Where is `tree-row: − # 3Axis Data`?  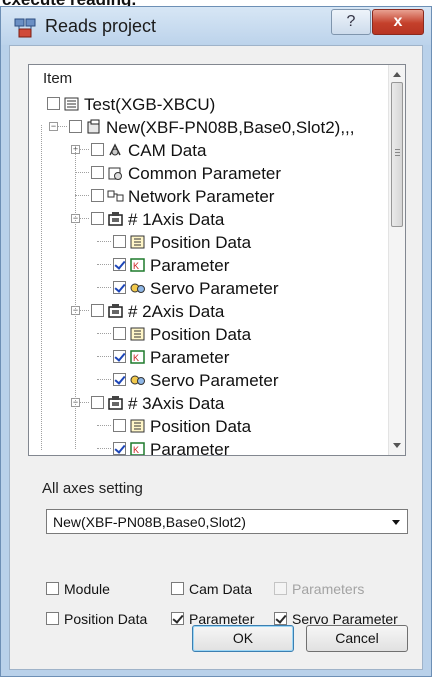 tree-row: − # 3Axis Data is located at coordinates (206, 403).